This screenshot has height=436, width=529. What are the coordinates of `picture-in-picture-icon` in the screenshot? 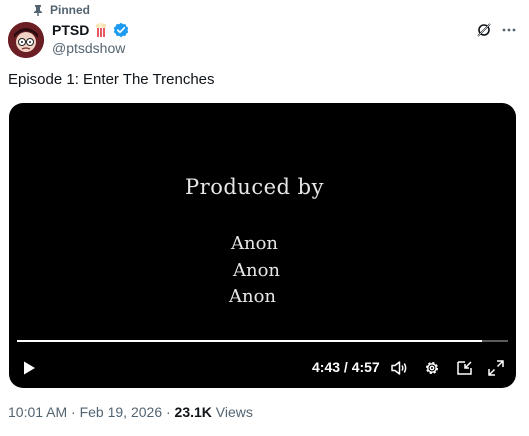 It's located at (465, 368).